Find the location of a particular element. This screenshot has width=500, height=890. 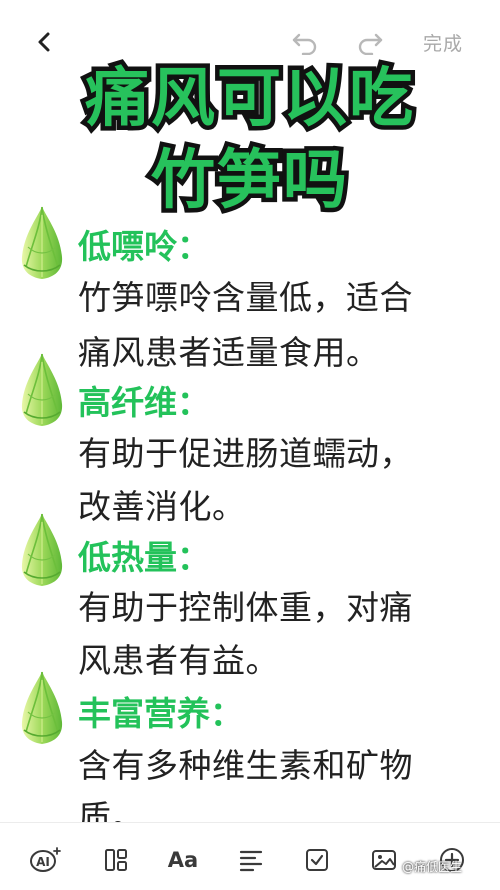

redo-icon is located at coordinates (370, 44).